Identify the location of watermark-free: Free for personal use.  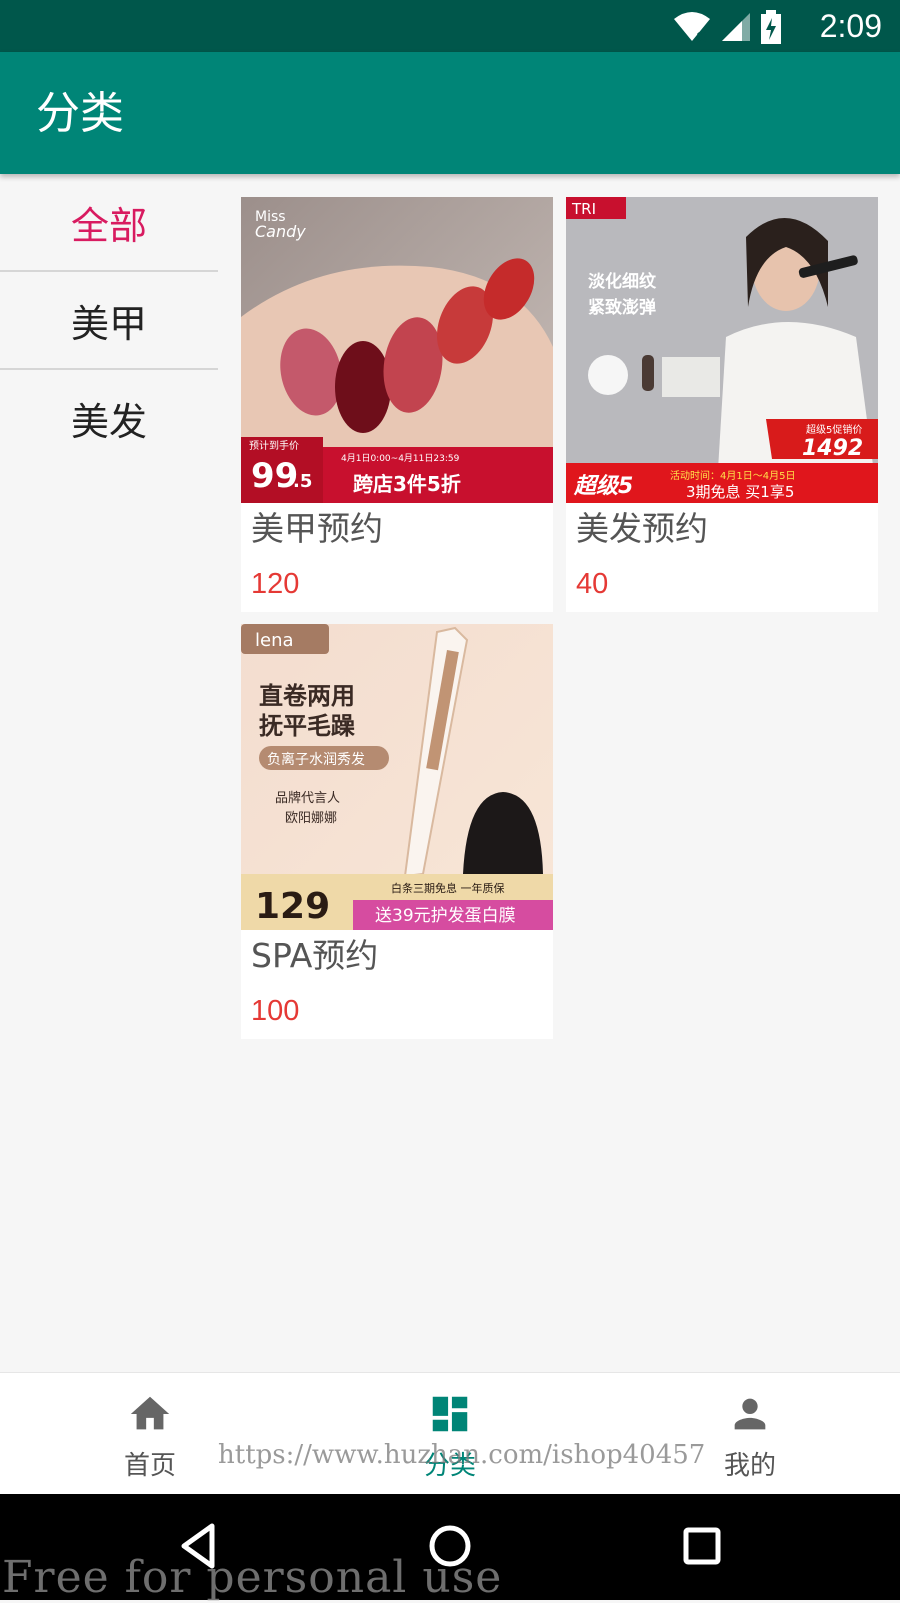
(252, 1577).